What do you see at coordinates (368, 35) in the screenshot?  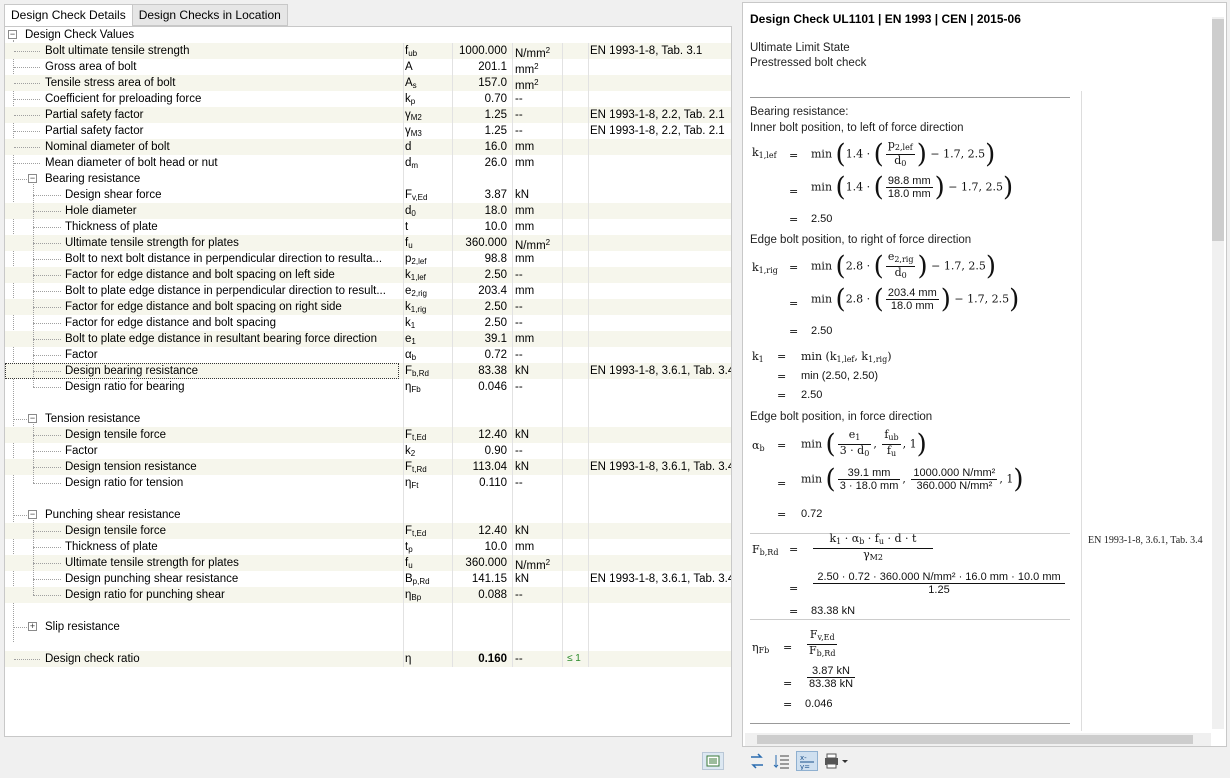 I see `tree-root-row: − Design Check Values` at bounding box center [368, 35].